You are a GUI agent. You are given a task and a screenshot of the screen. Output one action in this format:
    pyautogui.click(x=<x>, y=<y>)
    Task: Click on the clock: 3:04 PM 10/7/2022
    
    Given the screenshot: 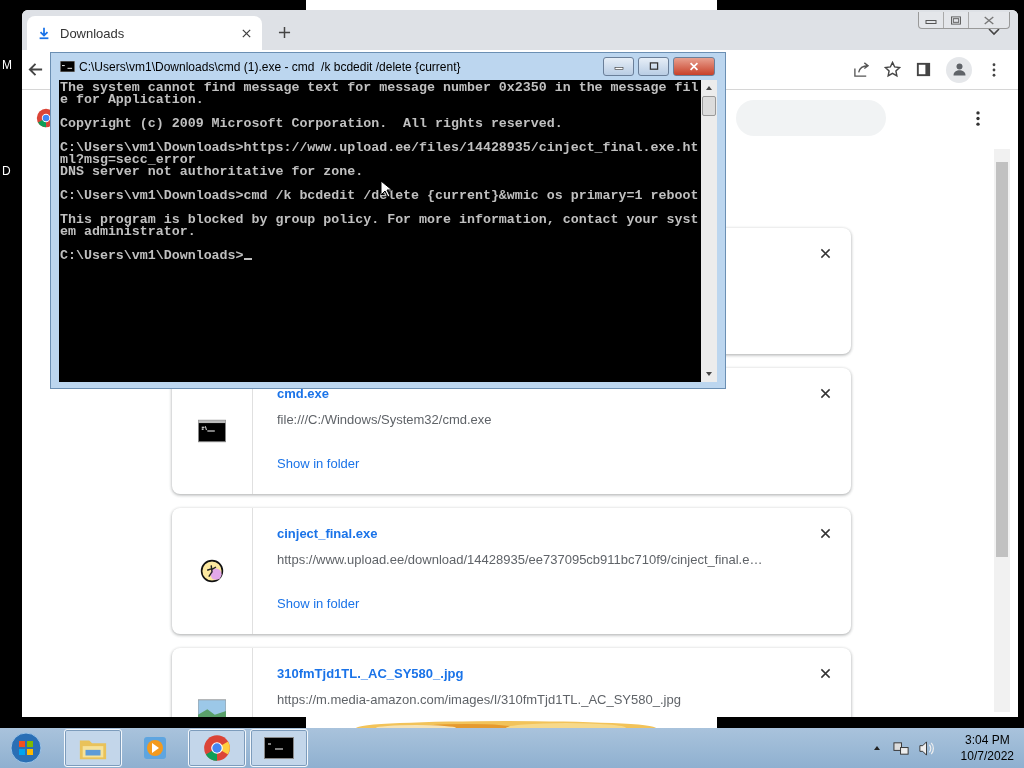 What is the action you would take?
    pyautogui.click(x=987, y=748)
    